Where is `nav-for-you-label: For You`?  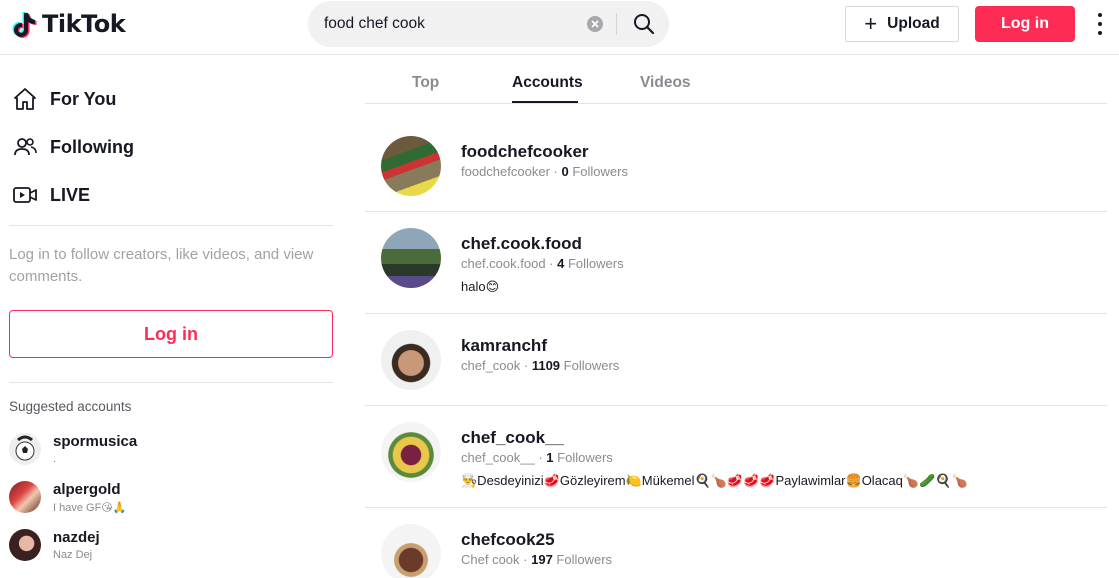
nav-for-you-label: For You is located at coordinates (83, 98).